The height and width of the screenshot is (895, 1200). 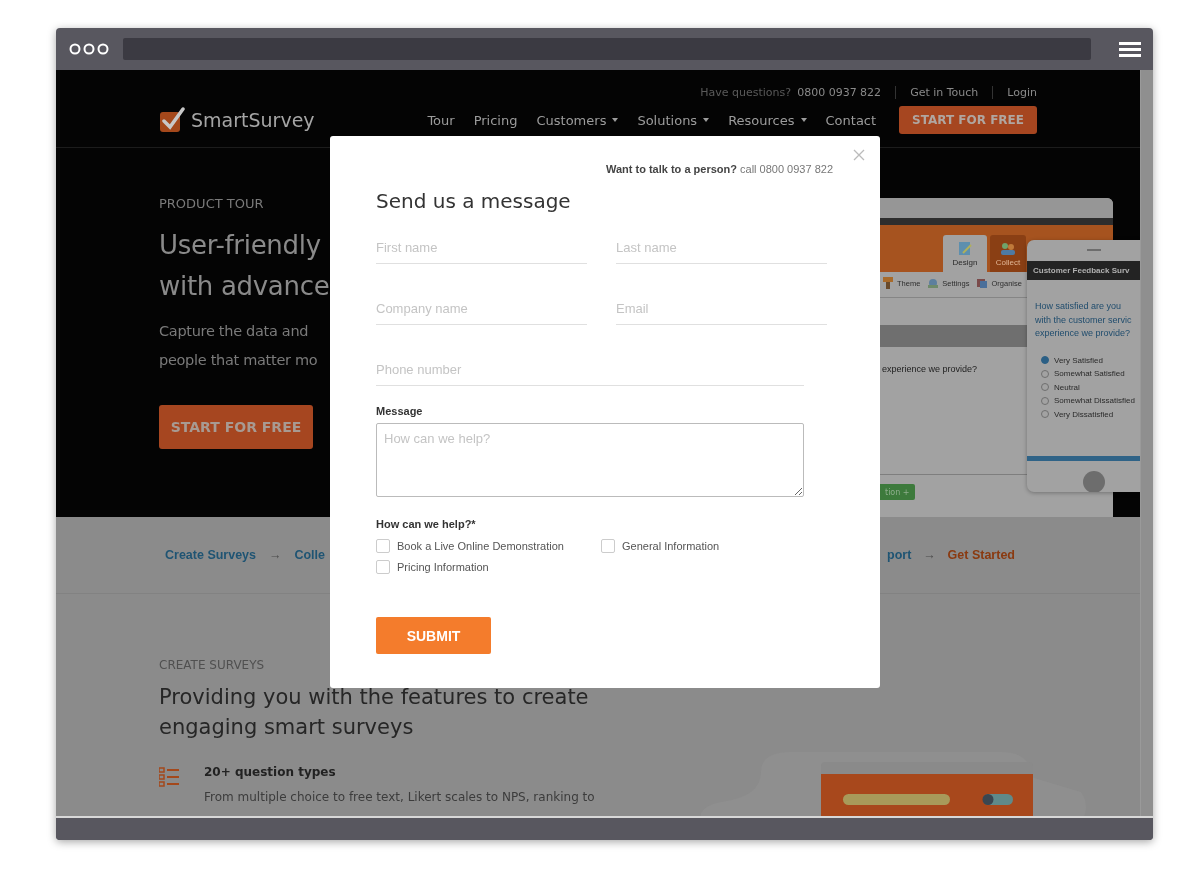 What do you see at coordinates (671, 546) in the screenshot?
I see `checkbox-label: General Information` at bounding box center [671, 546].